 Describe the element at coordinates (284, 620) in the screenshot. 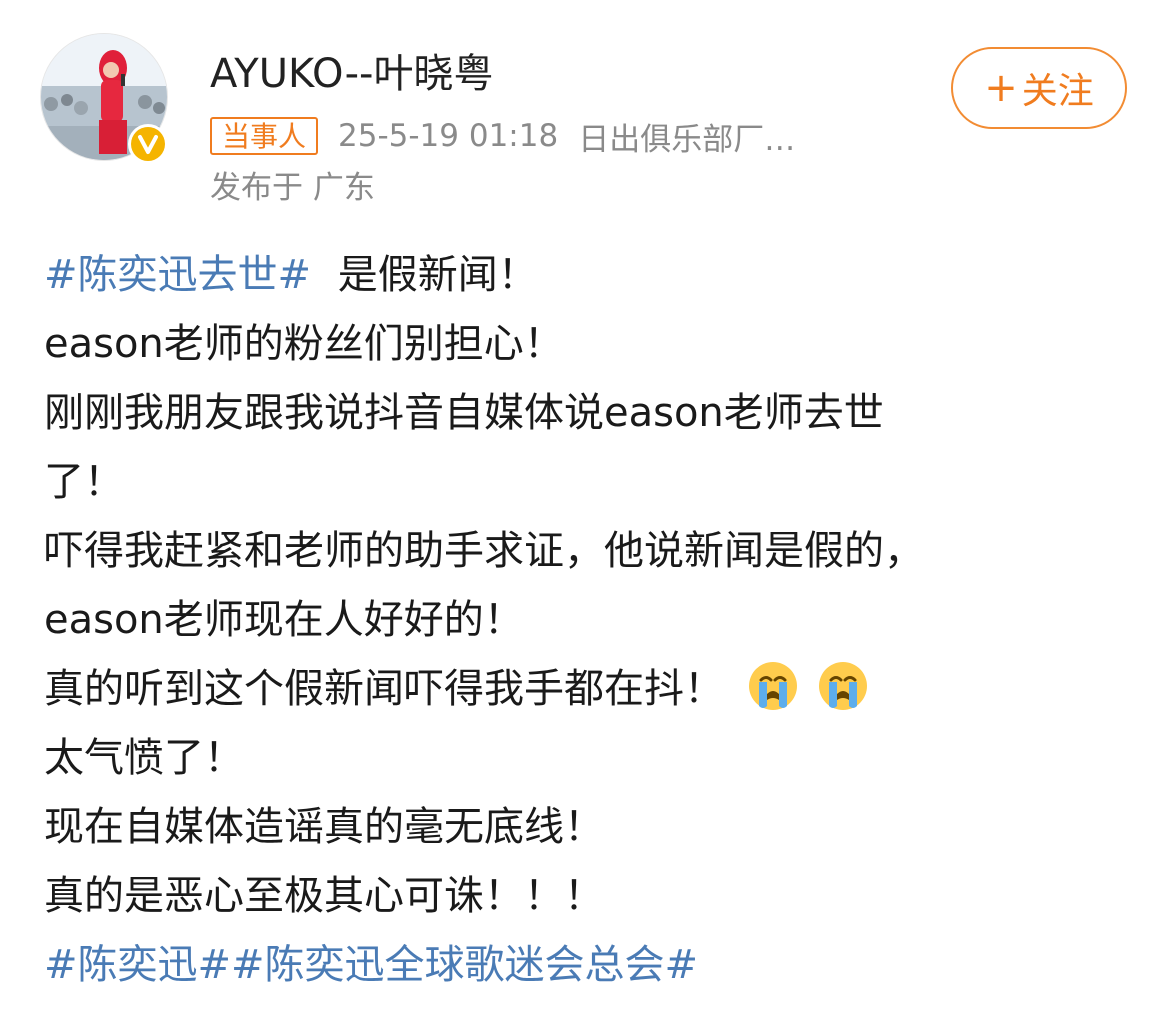

I see `content-line: eason老师现在人好好的！` at that location.